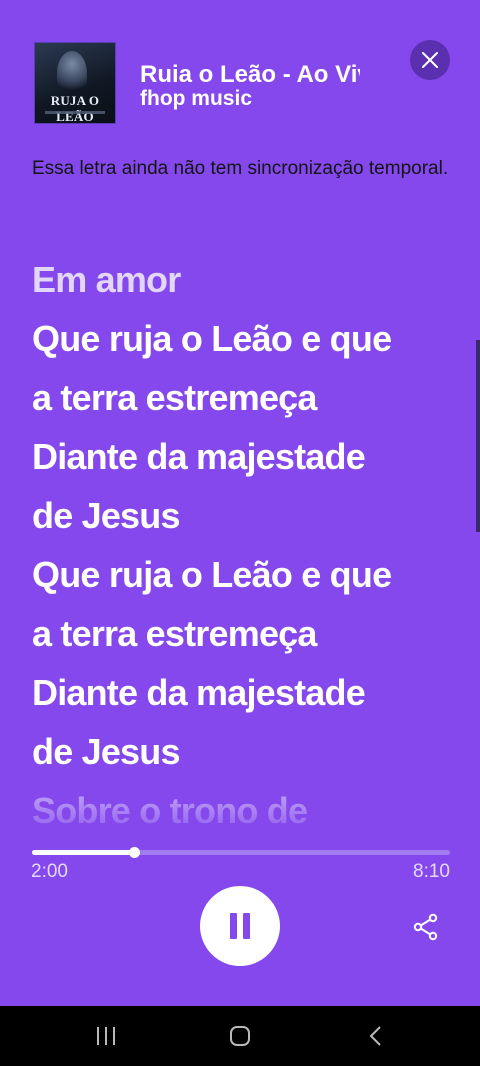  I want to click on track-artist: fhop music, so click(196, 99).